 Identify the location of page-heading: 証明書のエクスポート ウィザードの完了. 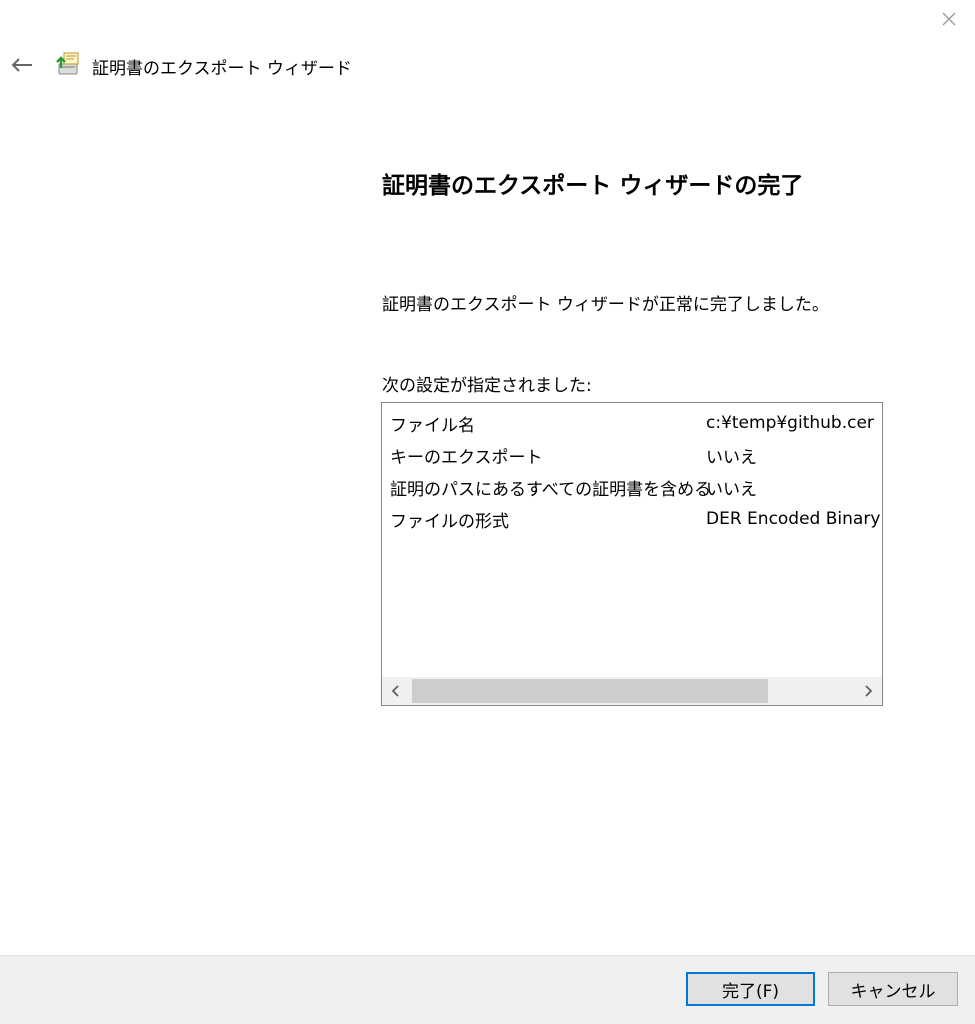
(593, 186).